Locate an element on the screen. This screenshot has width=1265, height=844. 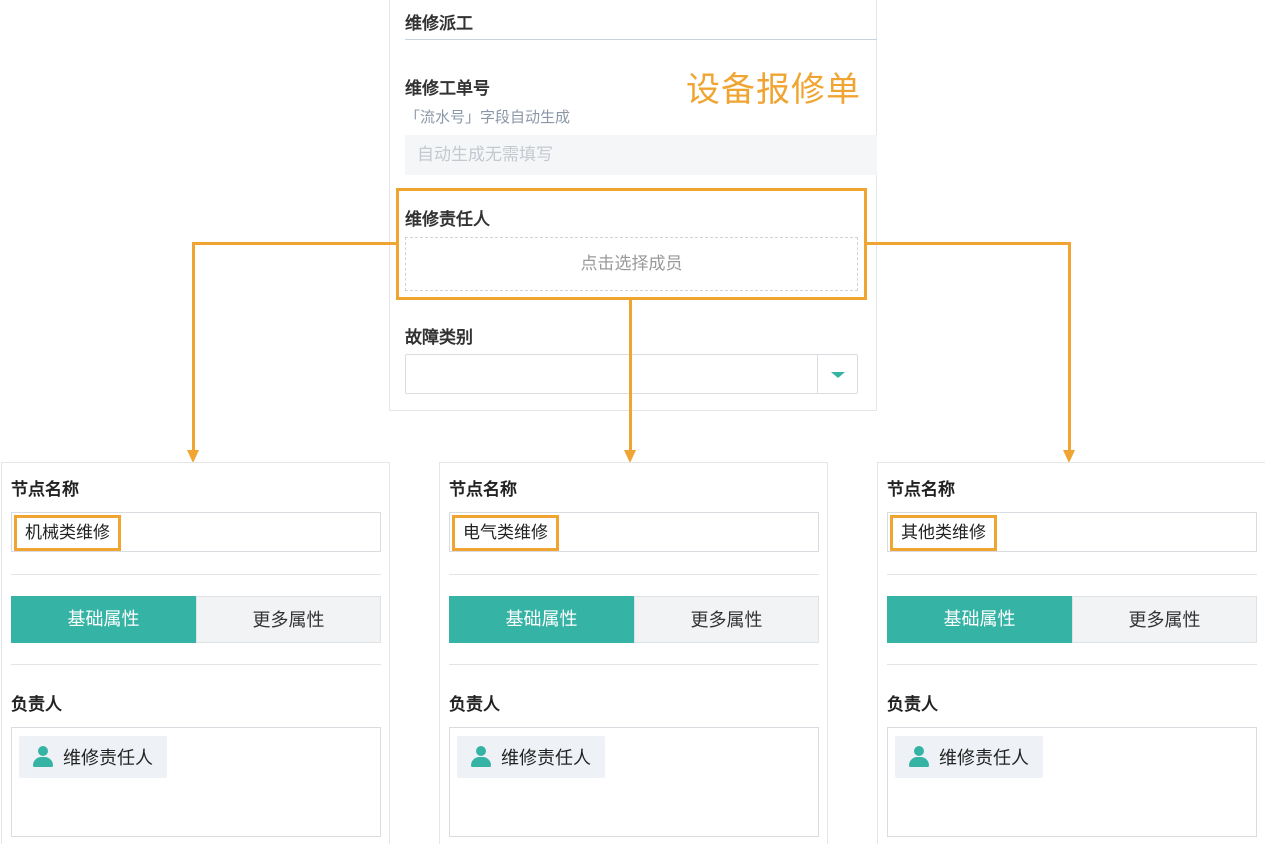
assignee-highlight is located at coordinates (631, 244).